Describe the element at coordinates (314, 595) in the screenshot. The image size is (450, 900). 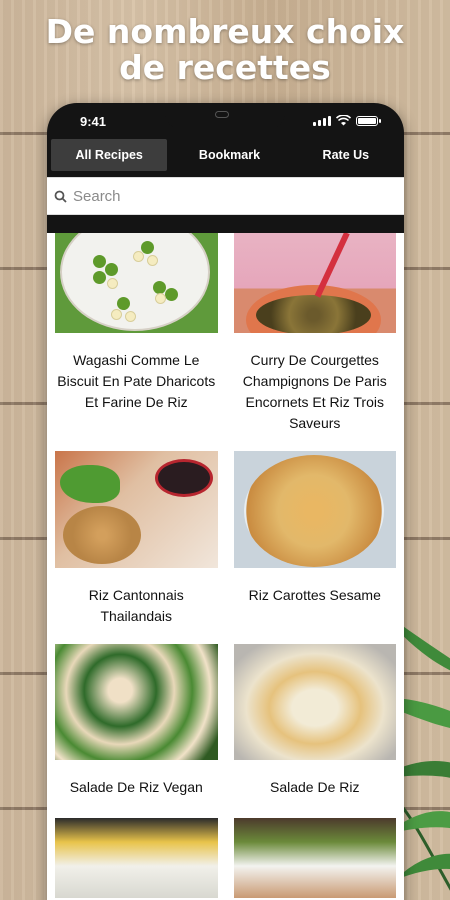
I see `recipe-title: Riz Carottes Sesame` at that location.